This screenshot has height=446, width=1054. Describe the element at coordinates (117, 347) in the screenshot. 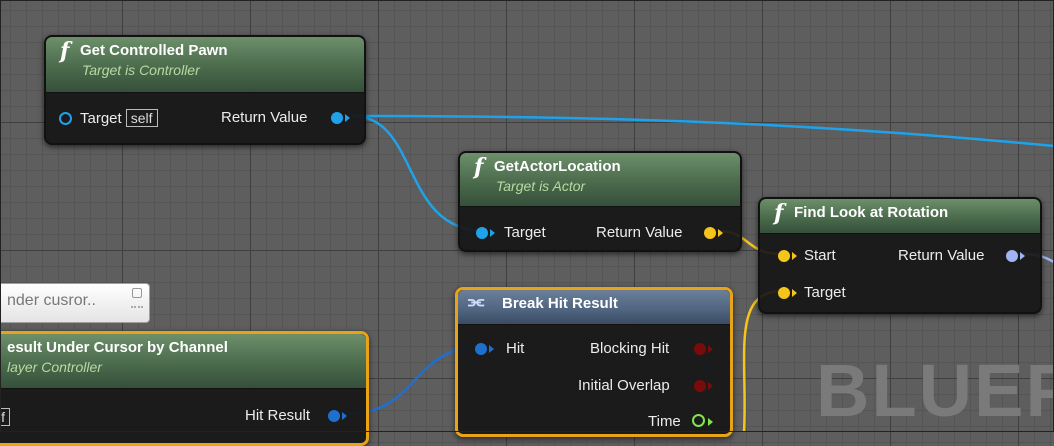

I see `node-title: esult Under Cursor by Channel` at that location.